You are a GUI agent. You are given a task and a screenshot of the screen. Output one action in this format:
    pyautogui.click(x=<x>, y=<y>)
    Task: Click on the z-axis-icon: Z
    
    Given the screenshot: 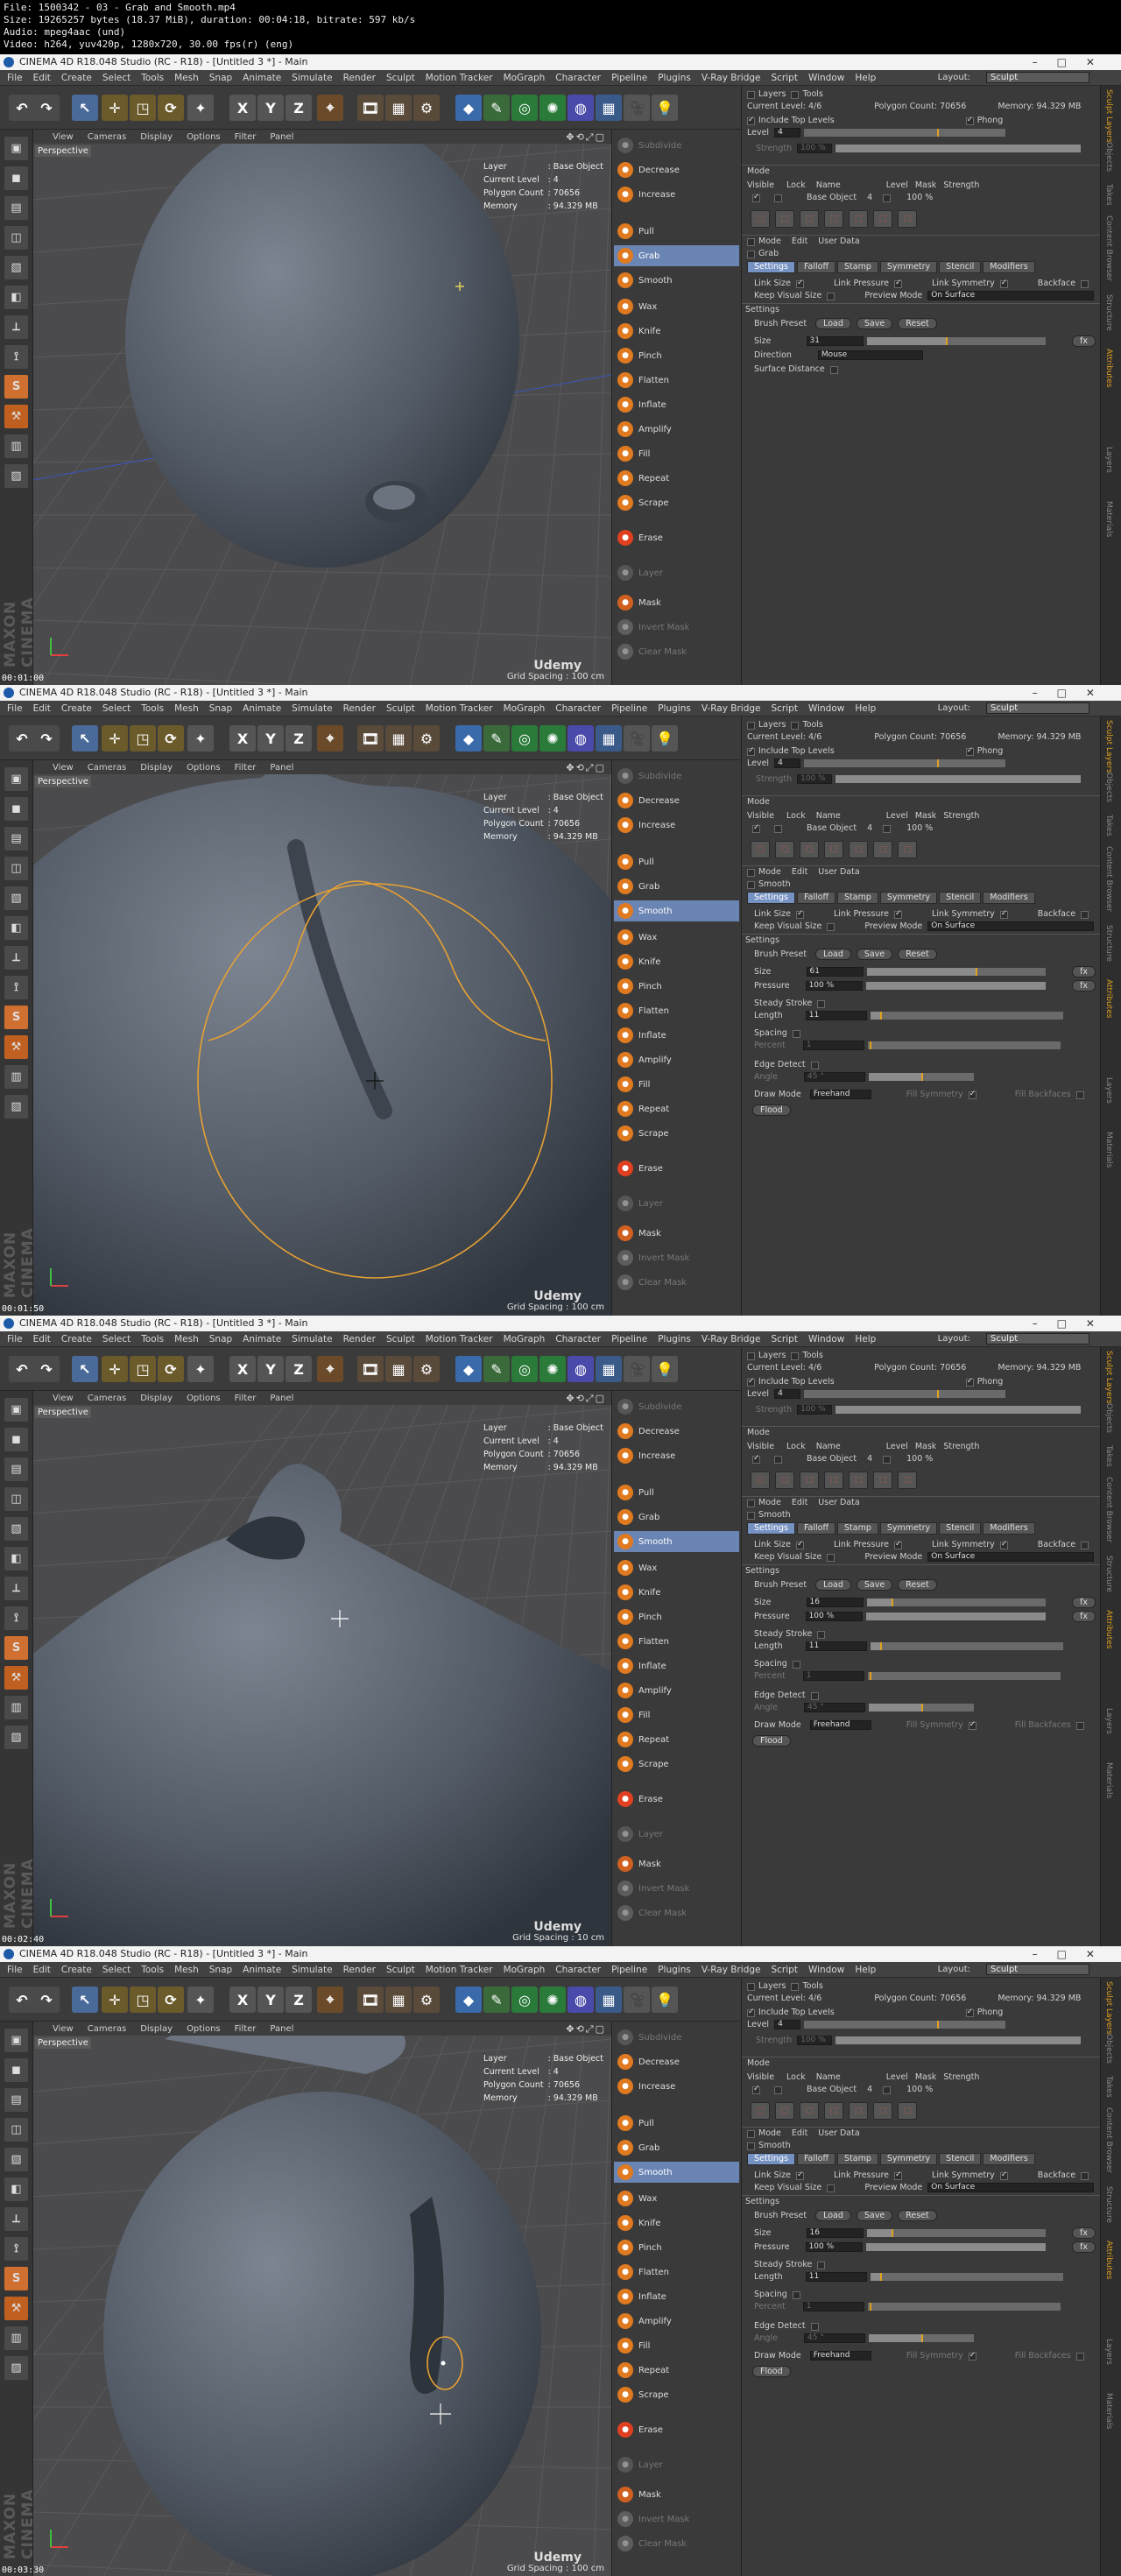 What is the action you would take?
    pyautogui.click(x=299, y=108)
    